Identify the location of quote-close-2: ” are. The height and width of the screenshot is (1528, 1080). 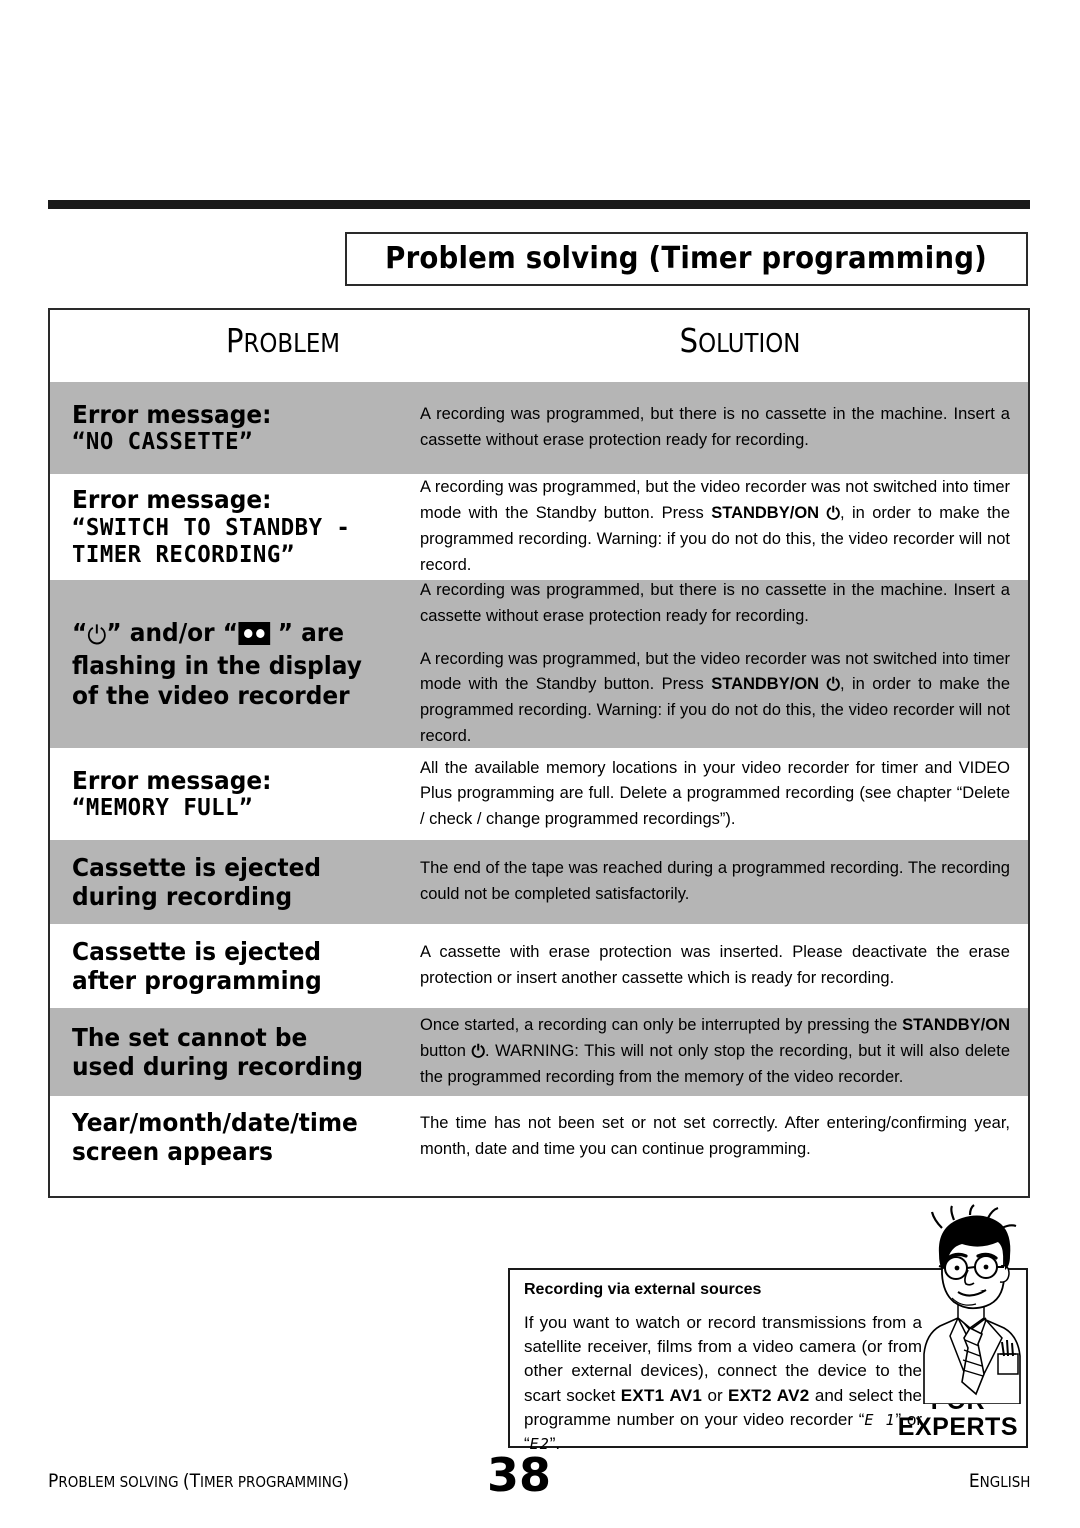
(307, 633).